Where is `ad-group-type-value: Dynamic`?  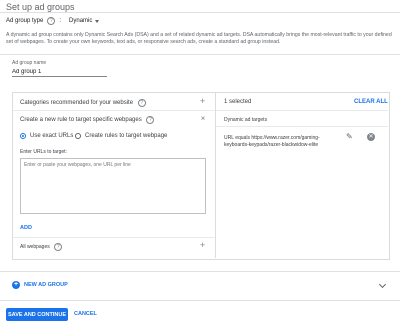 ad-group-type-value: Dynamic is located at coordinates (81, 21).